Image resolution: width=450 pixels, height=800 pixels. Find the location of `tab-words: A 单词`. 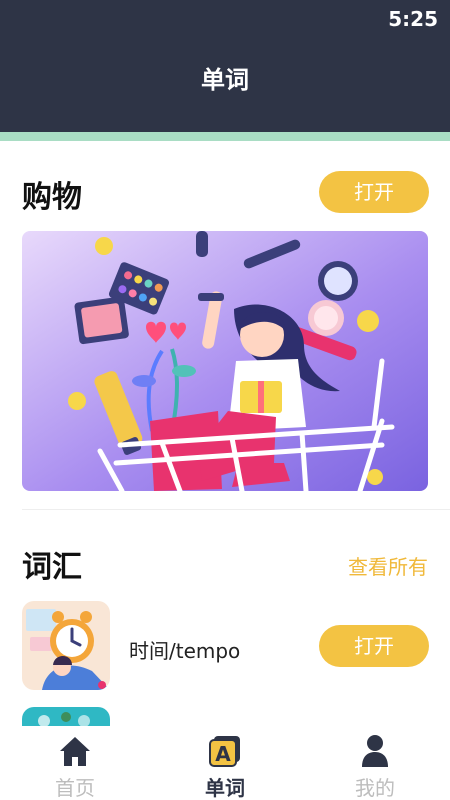

tab-words: A 单词 is located at coordinates (225, 763).